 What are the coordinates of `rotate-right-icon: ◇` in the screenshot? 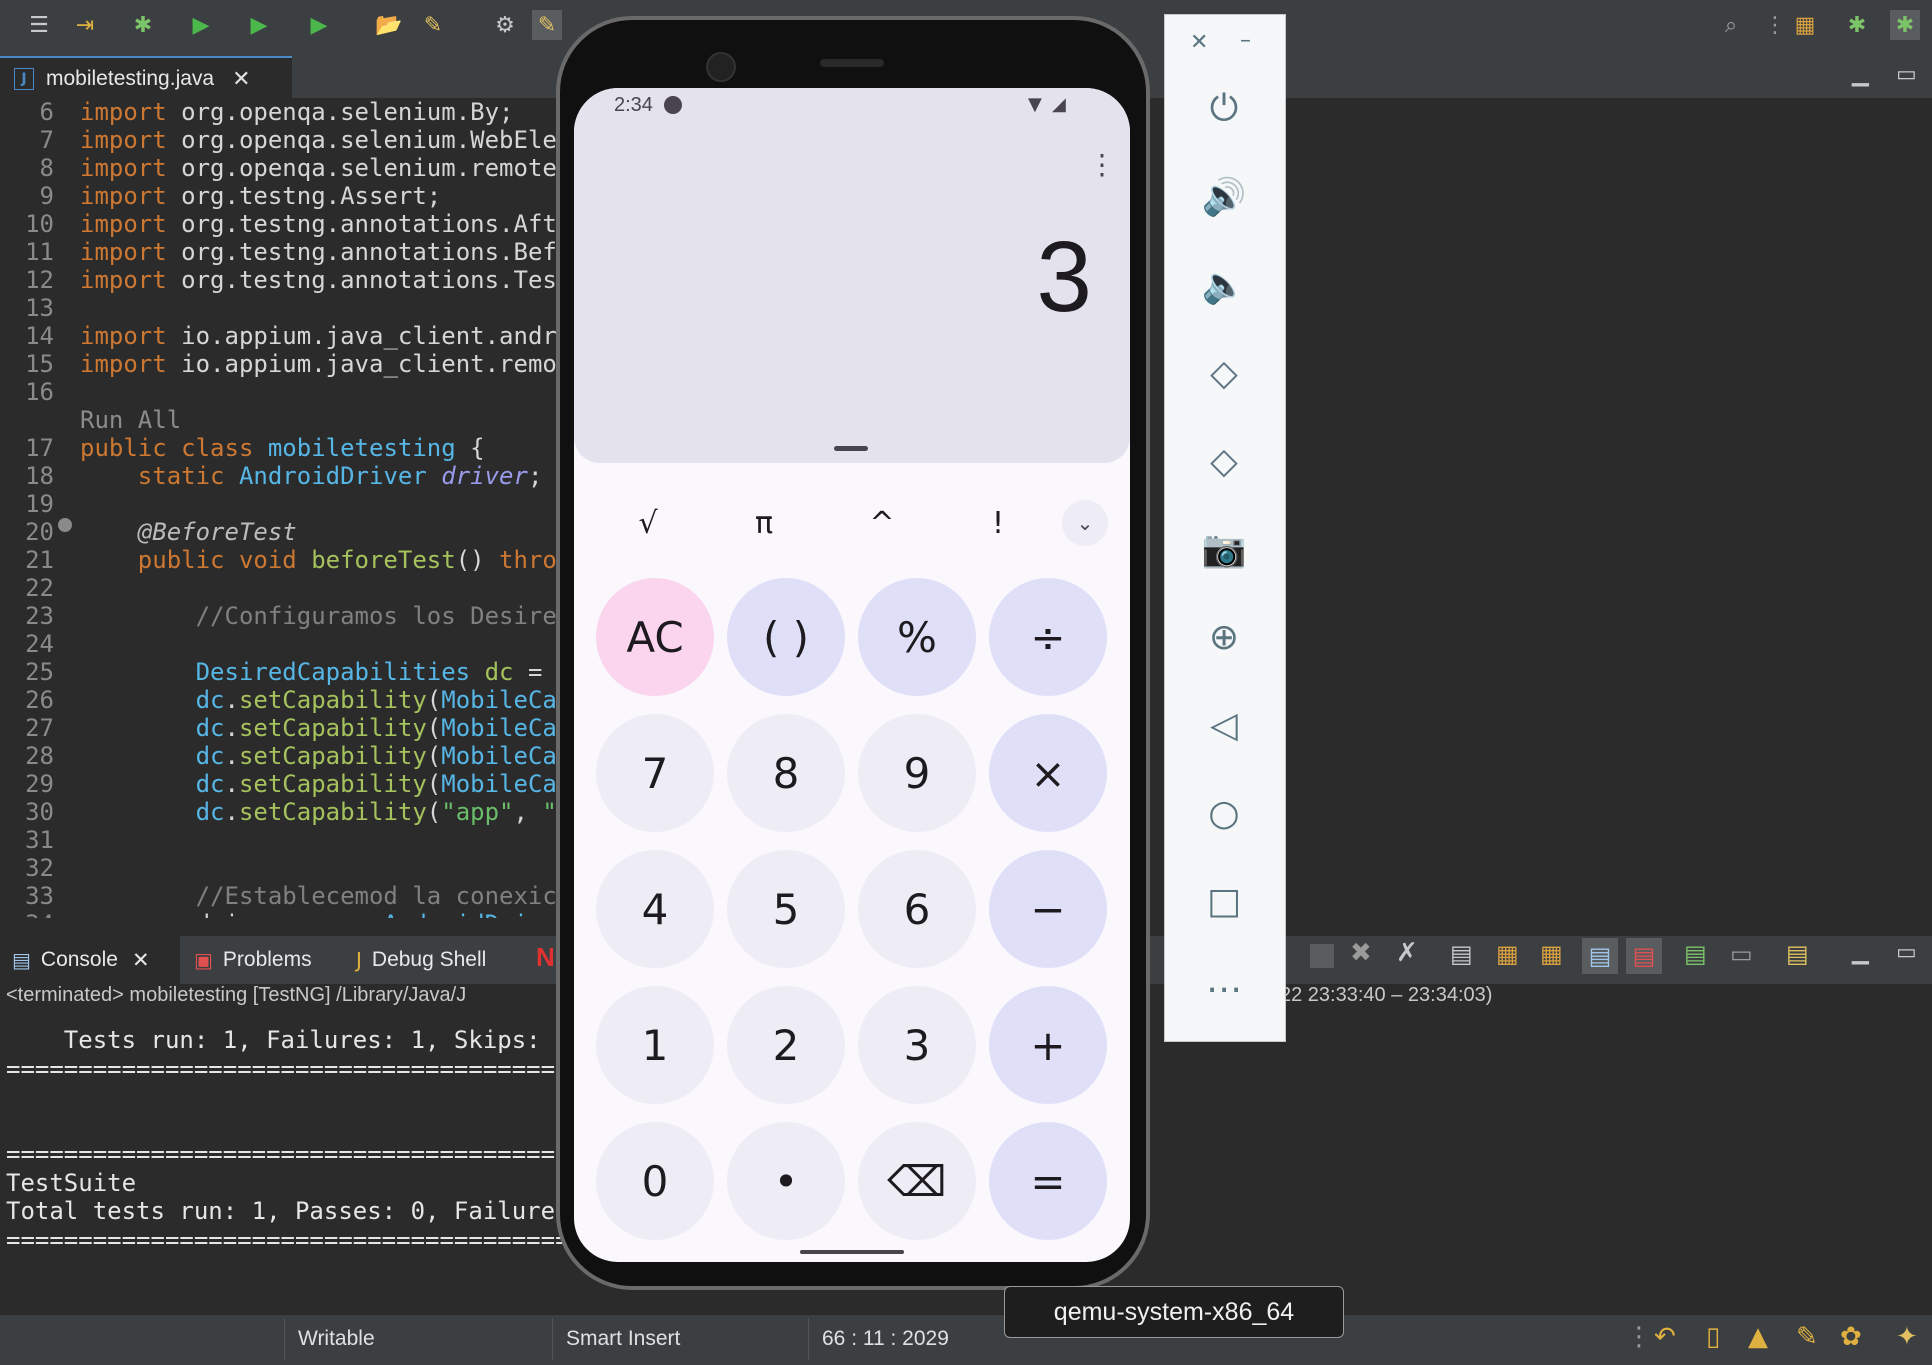 It's located at (1224, 461).